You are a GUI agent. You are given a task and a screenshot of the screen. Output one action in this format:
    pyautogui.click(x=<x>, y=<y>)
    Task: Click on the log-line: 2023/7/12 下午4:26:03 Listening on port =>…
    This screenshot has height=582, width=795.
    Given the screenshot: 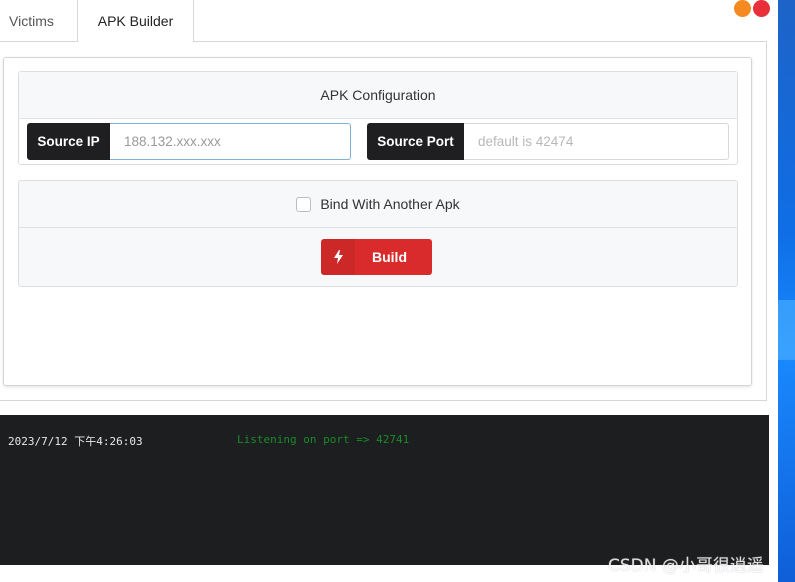 What is the action you would take?
    pyautogui.click(x=378, y=440)
    